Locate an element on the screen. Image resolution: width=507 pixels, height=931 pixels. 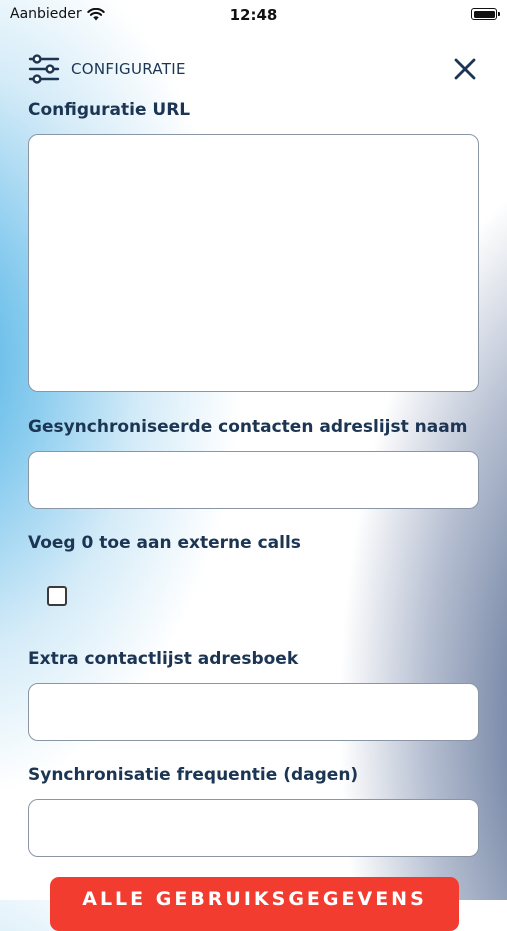
extra-address-book-label: Extra contactlijst adresboek is located at coordinates (163, 659).